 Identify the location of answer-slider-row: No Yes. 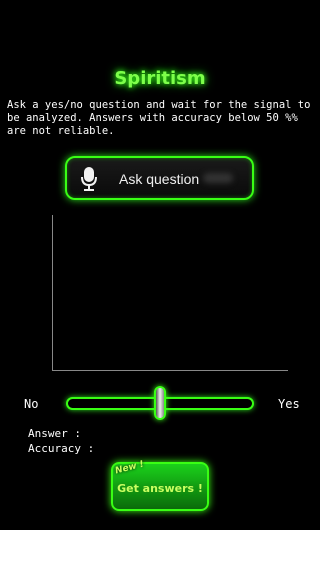
(160, 403).